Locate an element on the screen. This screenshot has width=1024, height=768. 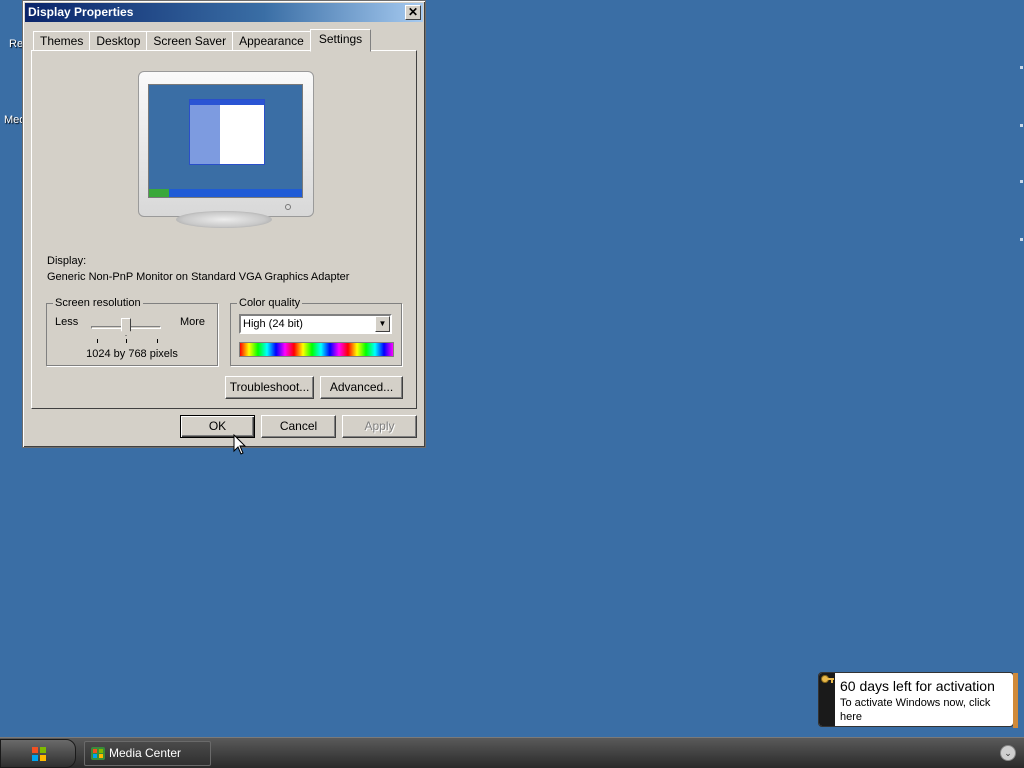
balloon-title: 60 days left for activation is located at coordinates (917, 686).